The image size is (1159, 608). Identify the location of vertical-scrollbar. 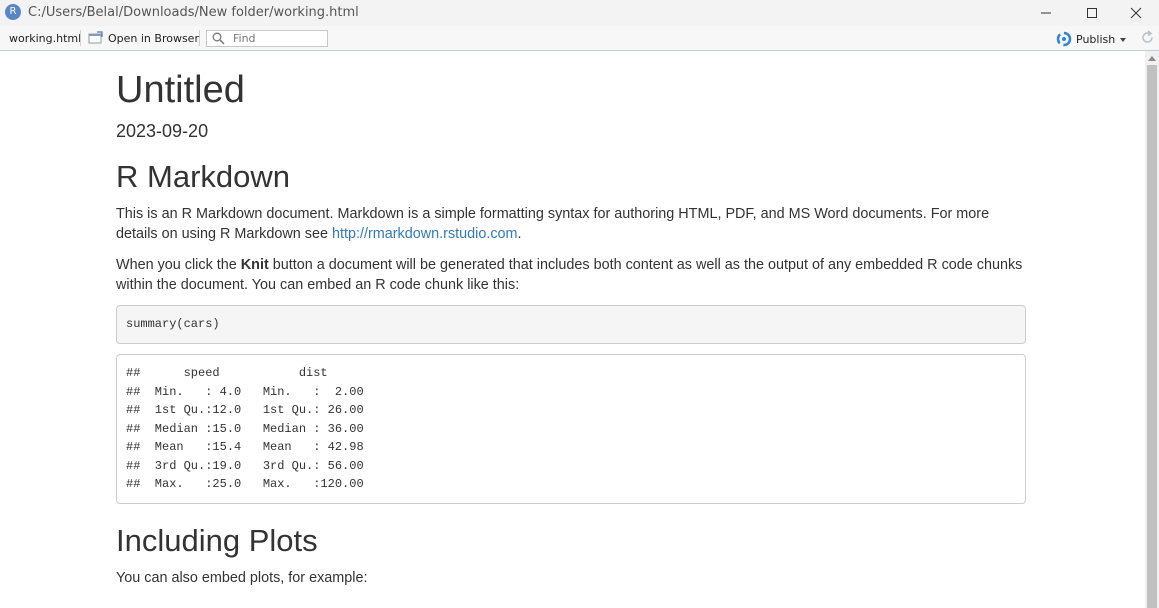
(1152, 329).